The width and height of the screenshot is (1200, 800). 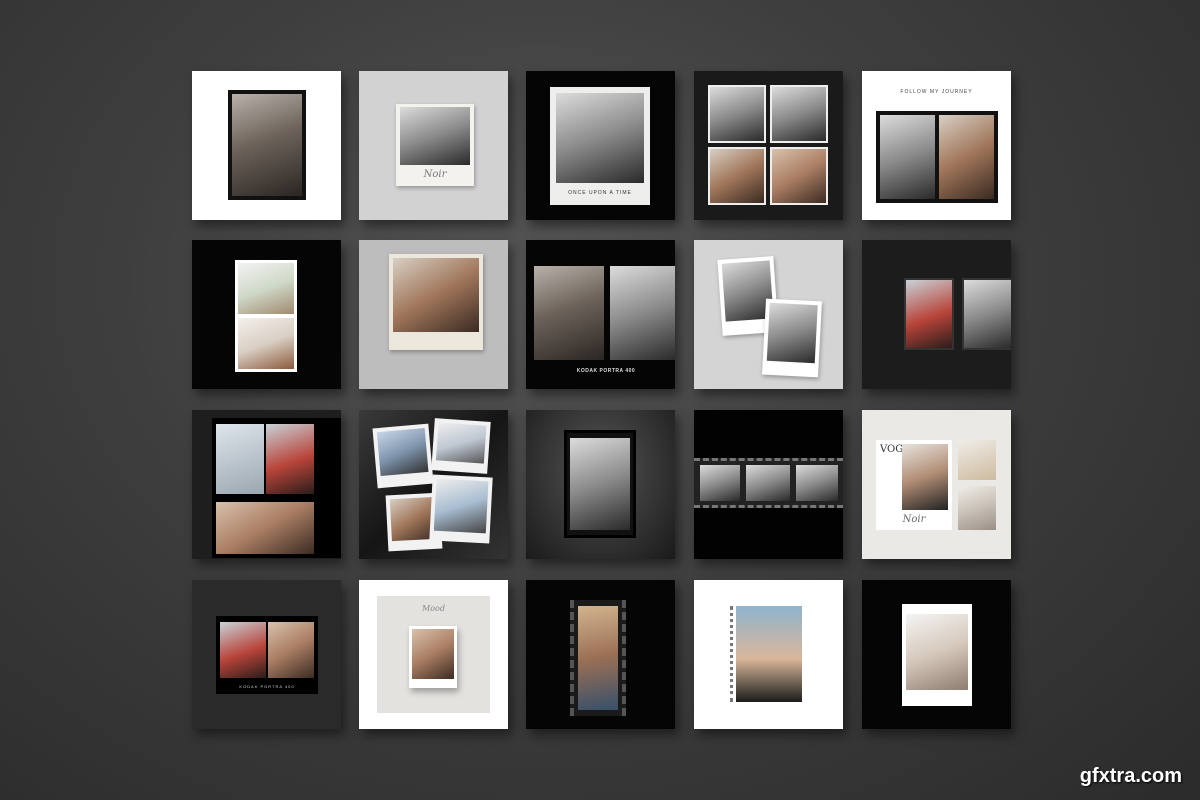 I want to click on template-tile: Noir, so click(x=433, y=145).